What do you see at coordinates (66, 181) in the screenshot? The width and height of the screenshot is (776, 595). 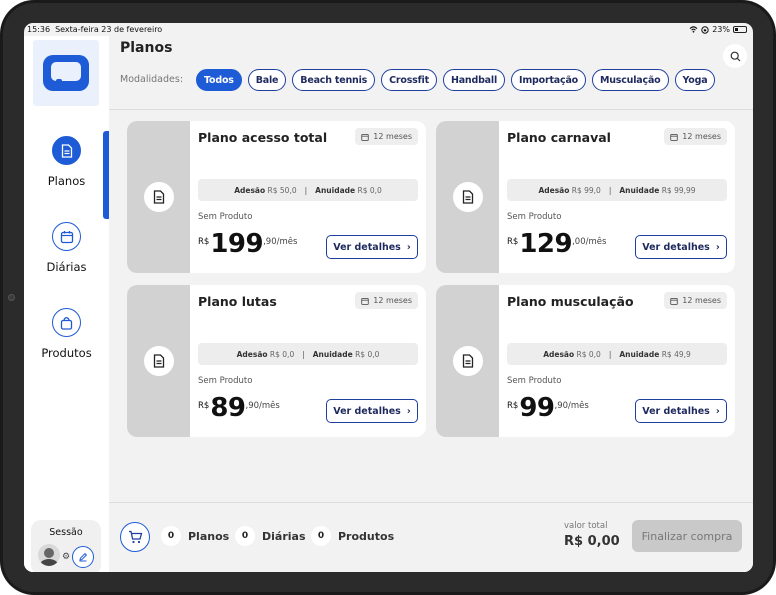 I see `sidebar-item-label: Planos` at bounding box center [66, 181].